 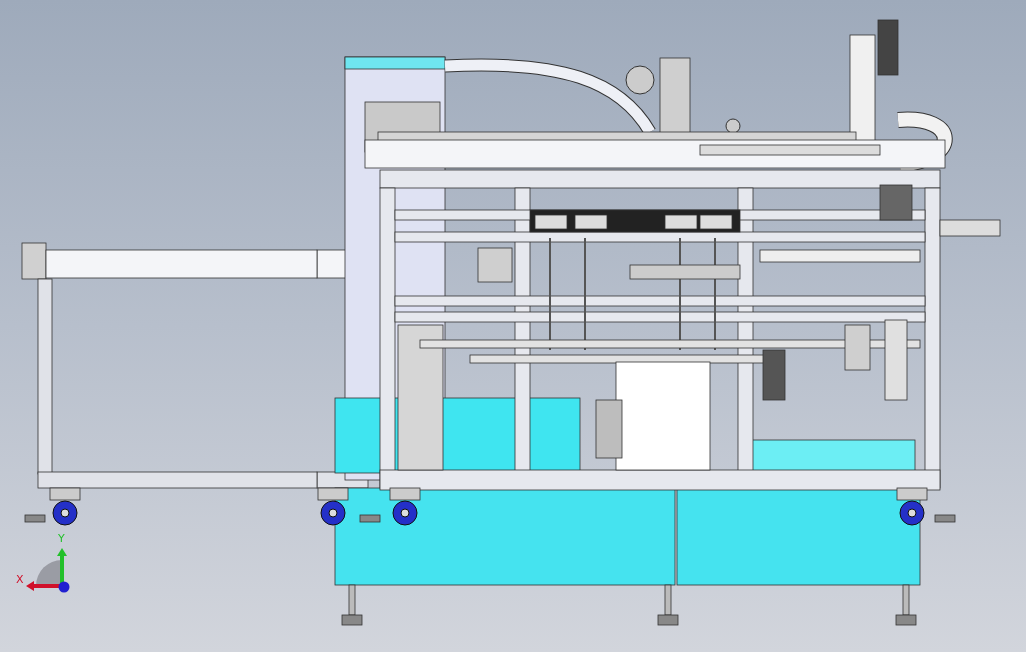 What do you see at coordinates (64, 587) in the screenshot?
I see `origin-dot-icon` at bounding box center [64, 587].